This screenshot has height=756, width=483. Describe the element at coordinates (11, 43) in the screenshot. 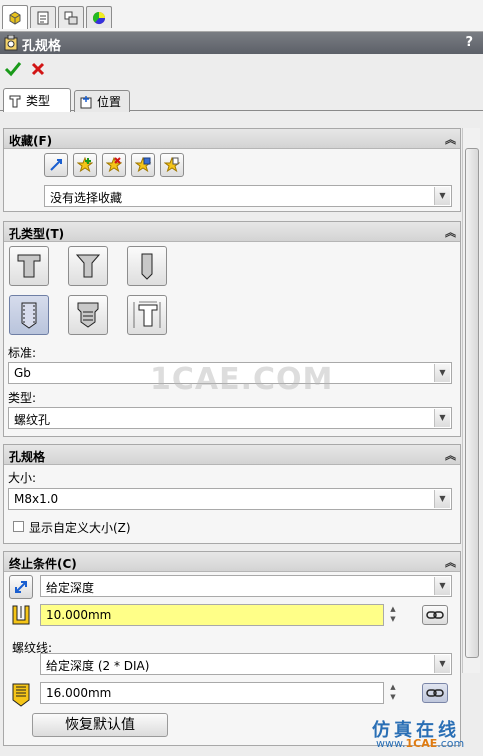

I see `hole-wizard-icon` at that location.